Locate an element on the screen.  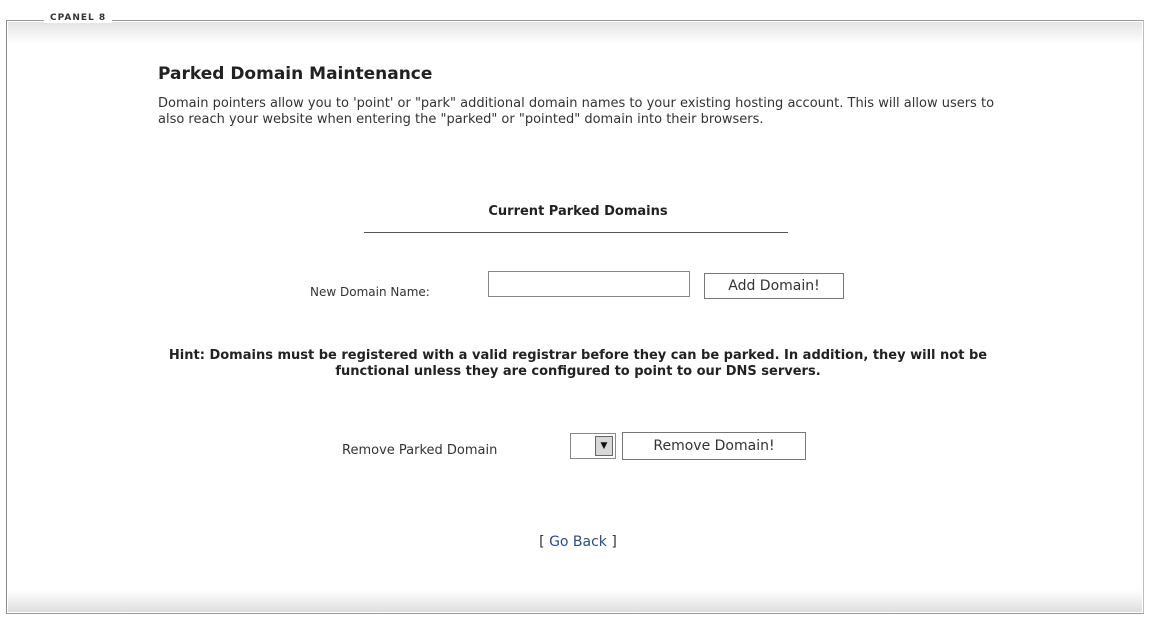
new-domain-input is located at coordinates (589, 284).